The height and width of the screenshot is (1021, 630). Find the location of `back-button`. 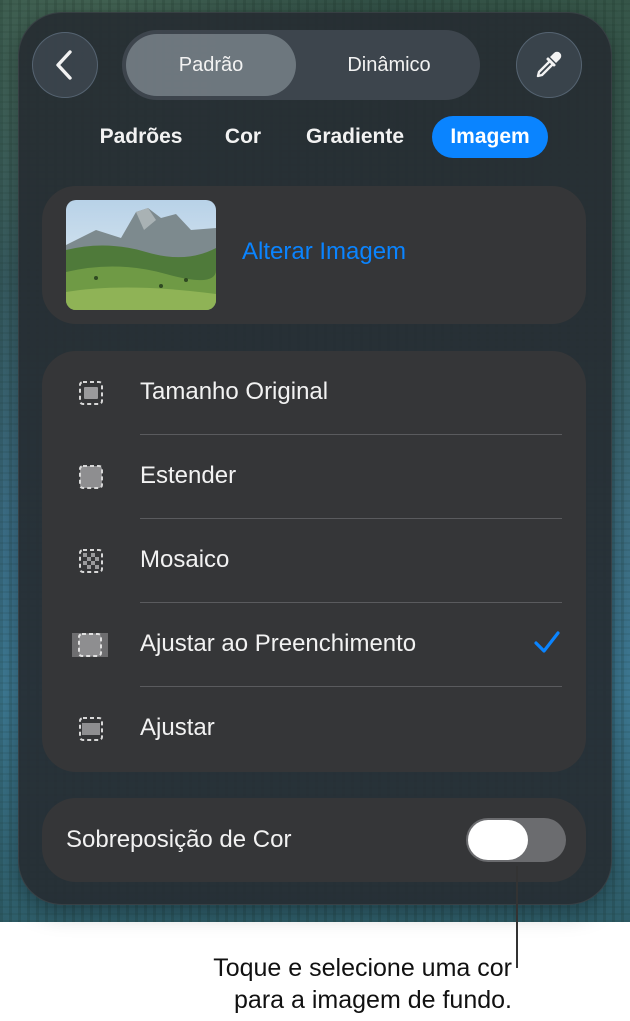

back-button is located at coordinates (65, 65).